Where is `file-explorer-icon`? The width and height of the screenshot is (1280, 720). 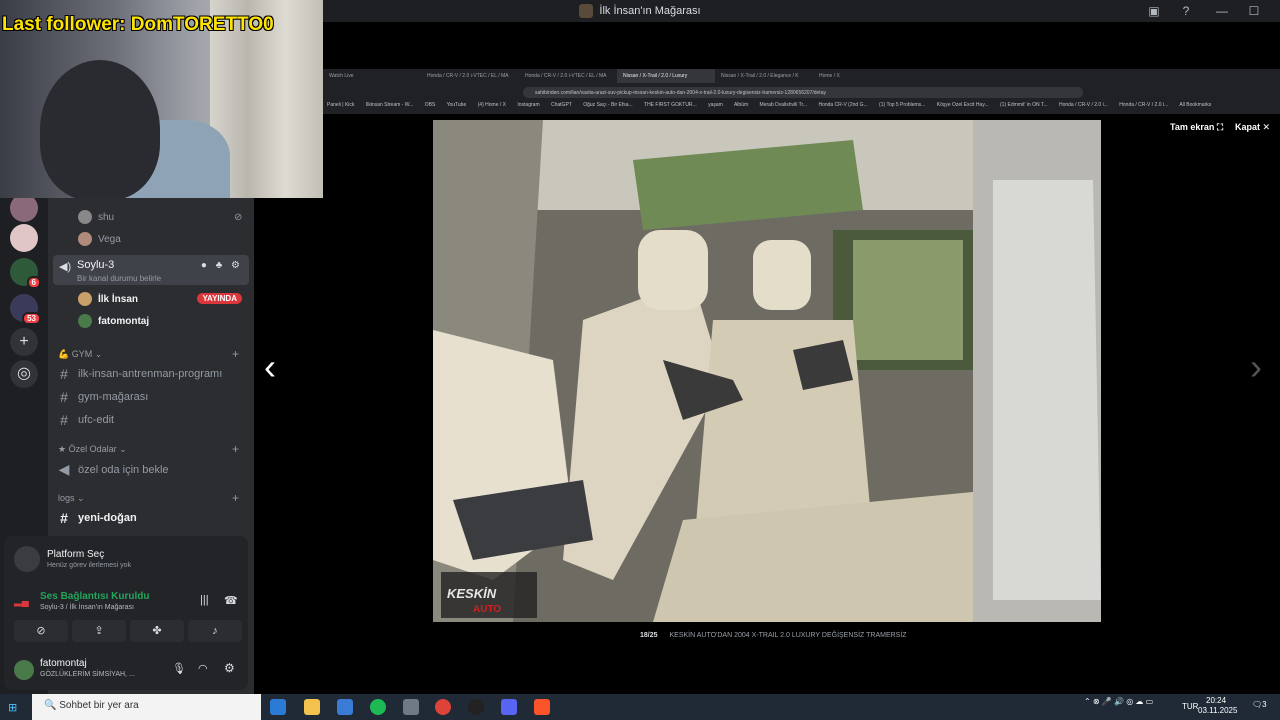 file-explorer-icon is located at coordinates (312, 707).